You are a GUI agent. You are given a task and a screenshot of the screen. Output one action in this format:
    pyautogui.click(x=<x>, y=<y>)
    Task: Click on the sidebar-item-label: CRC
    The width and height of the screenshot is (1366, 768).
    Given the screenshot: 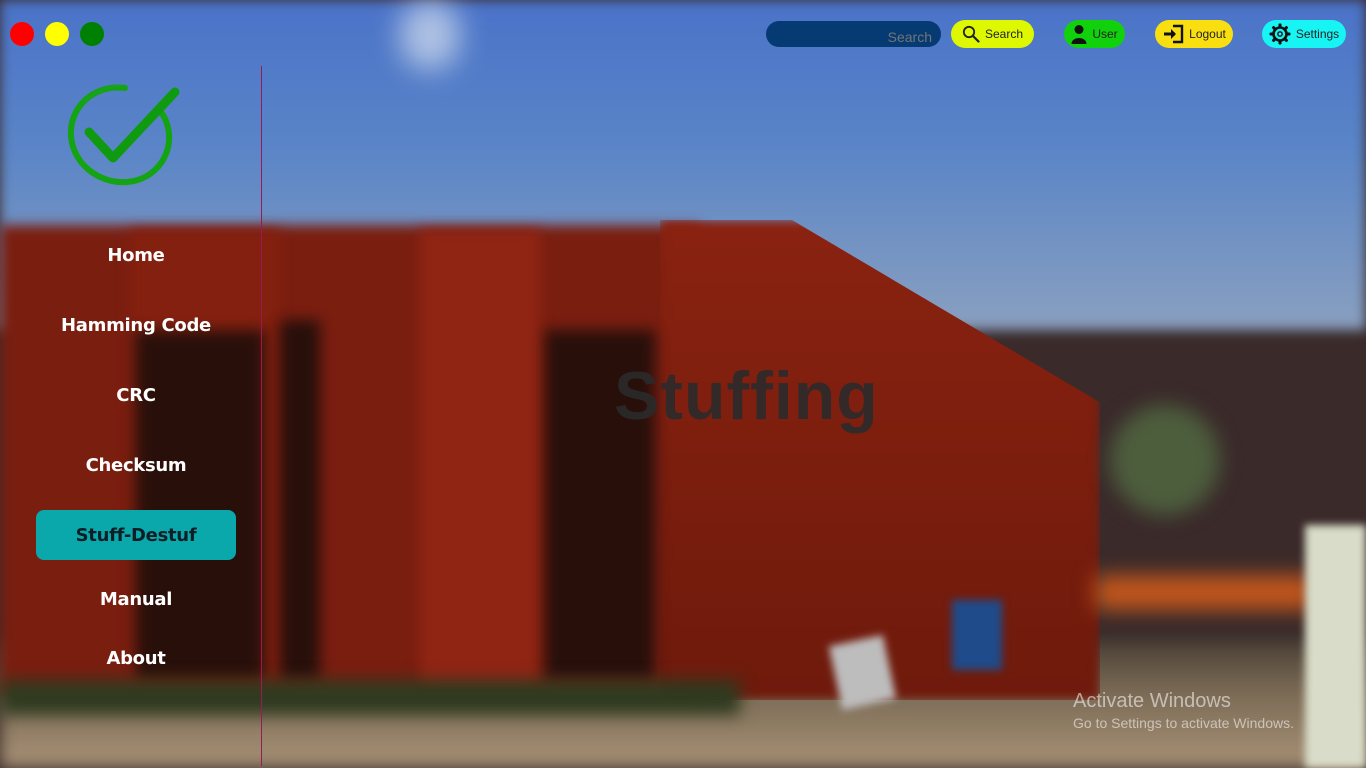 What is the action you would take?
    pyautogui.click(x=136, y=395)
    